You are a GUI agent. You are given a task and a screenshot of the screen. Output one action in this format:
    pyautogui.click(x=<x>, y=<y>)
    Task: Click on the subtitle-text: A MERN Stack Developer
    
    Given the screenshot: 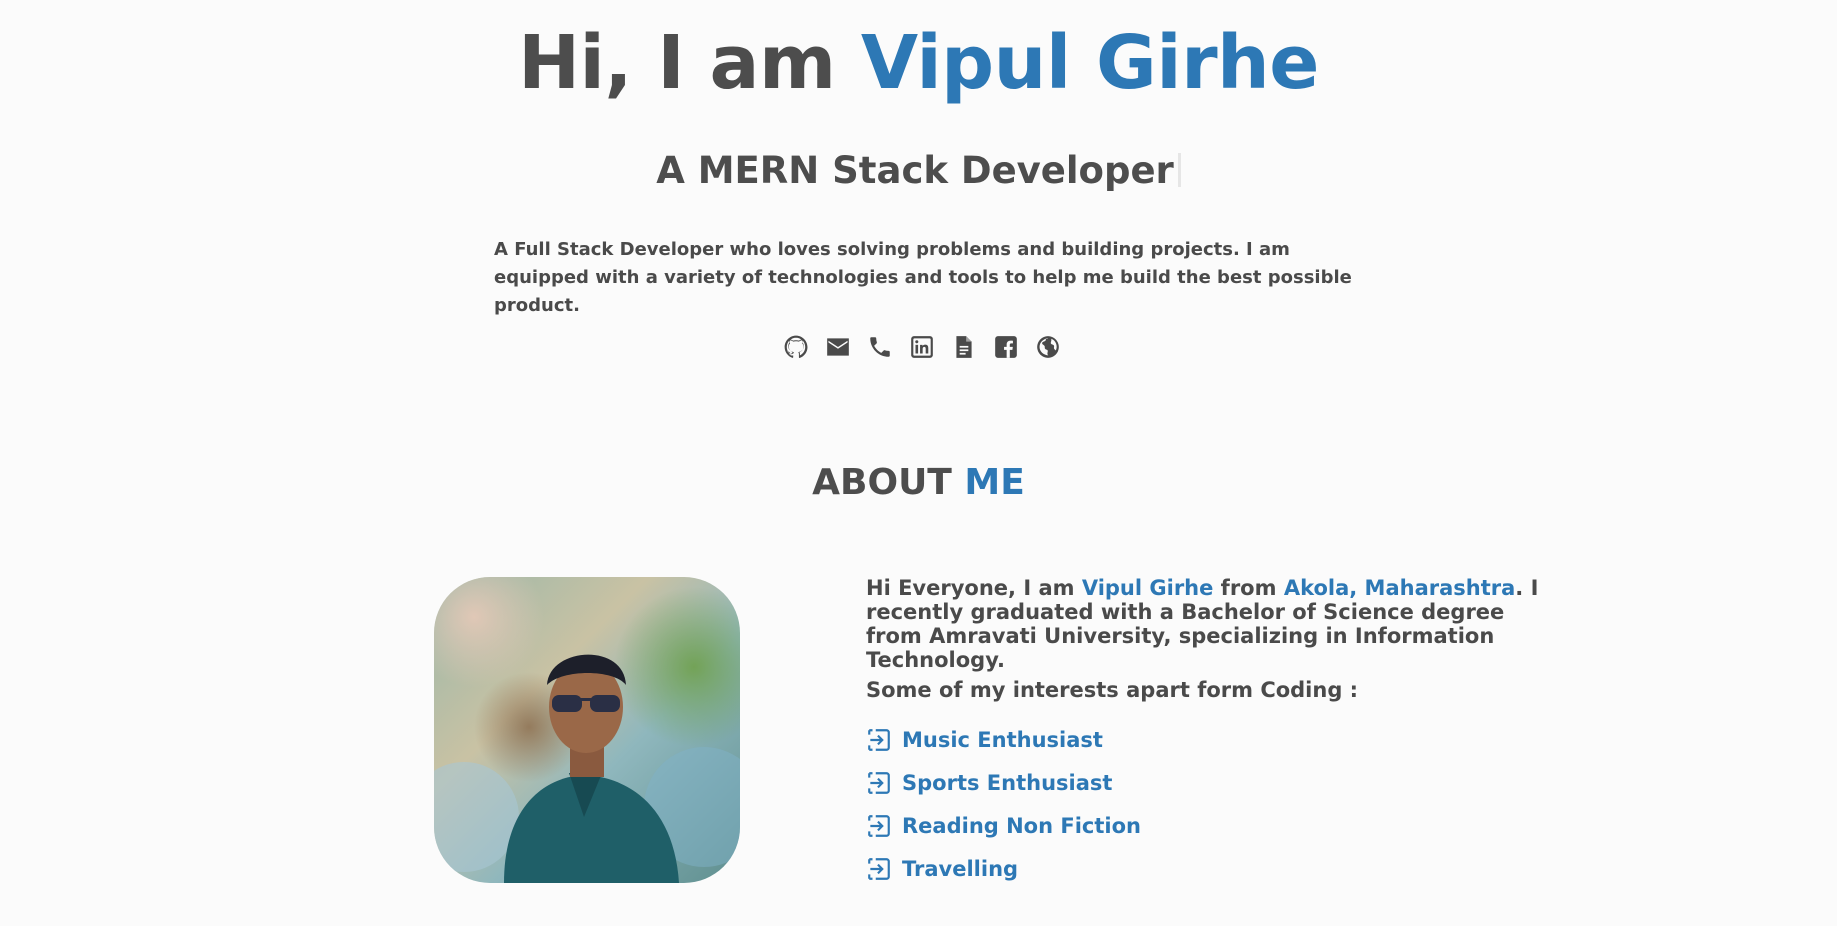 What is the action you would take?
    pyautogui.click(x=915, y=170)
    